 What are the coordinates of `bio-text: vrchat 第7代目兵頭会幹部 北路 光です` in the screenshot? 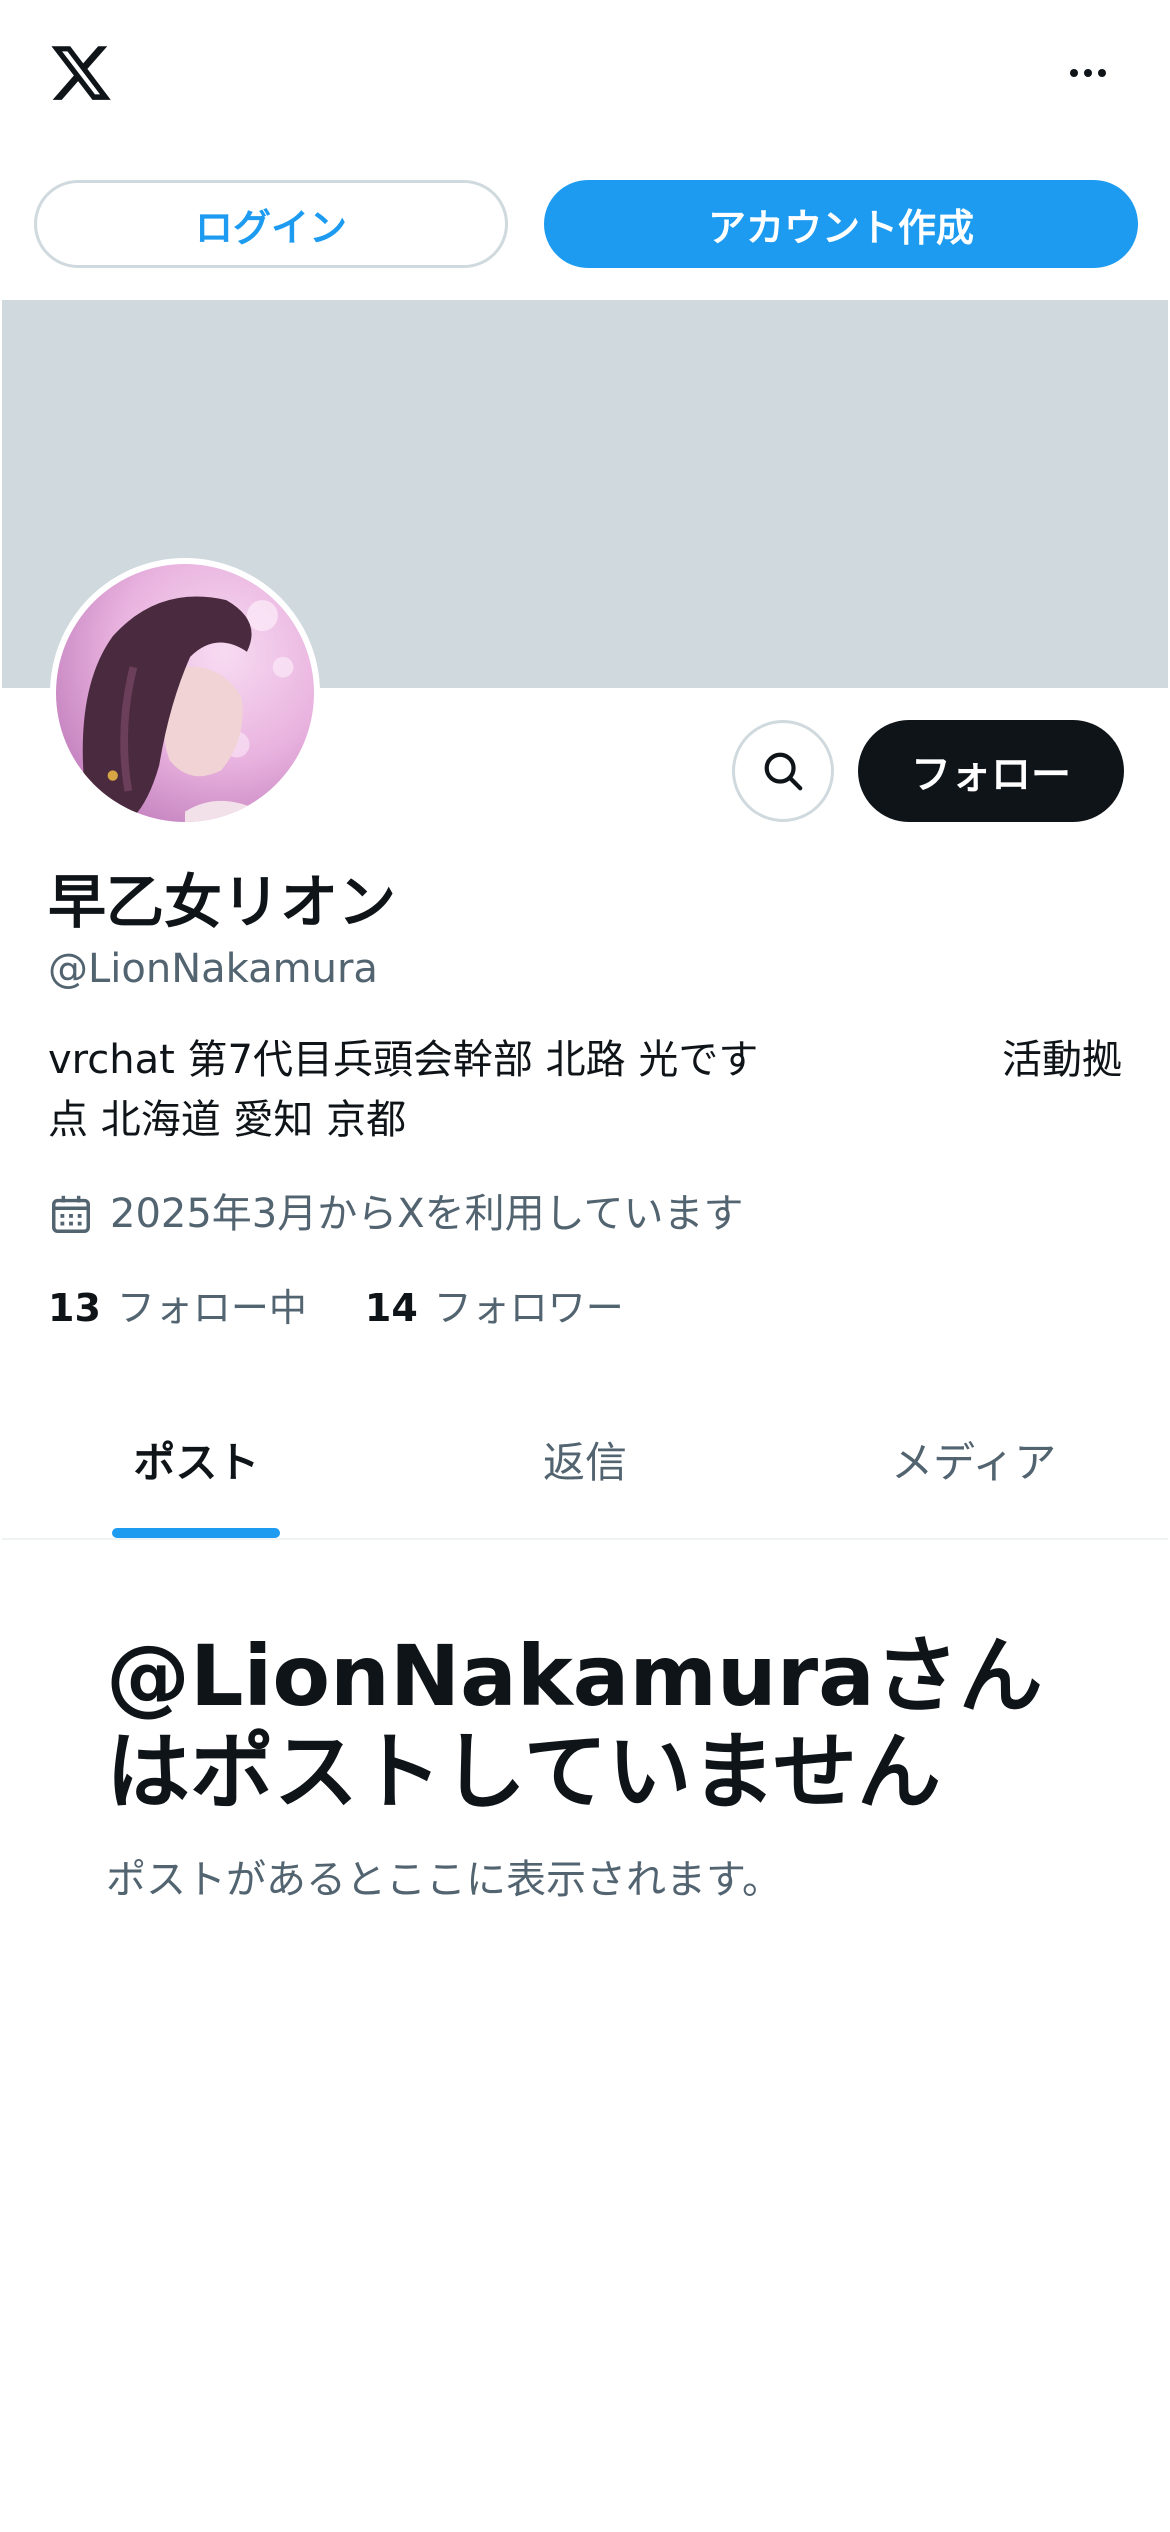 It's located at (403, 1060).